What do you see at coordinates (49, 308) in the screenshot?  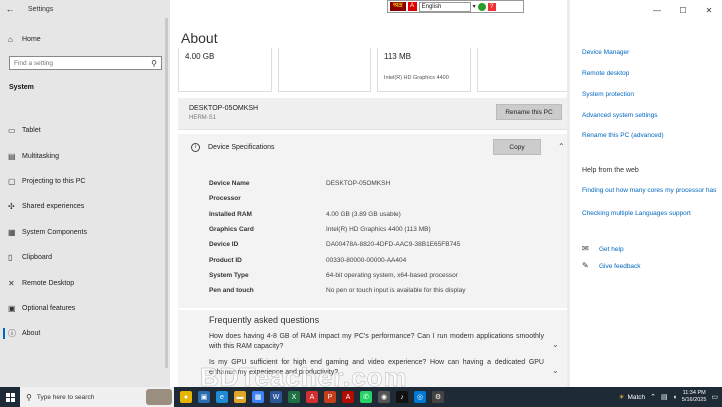 I see `sidebar-item-label: Optional features` at bounding box center [49, 308].